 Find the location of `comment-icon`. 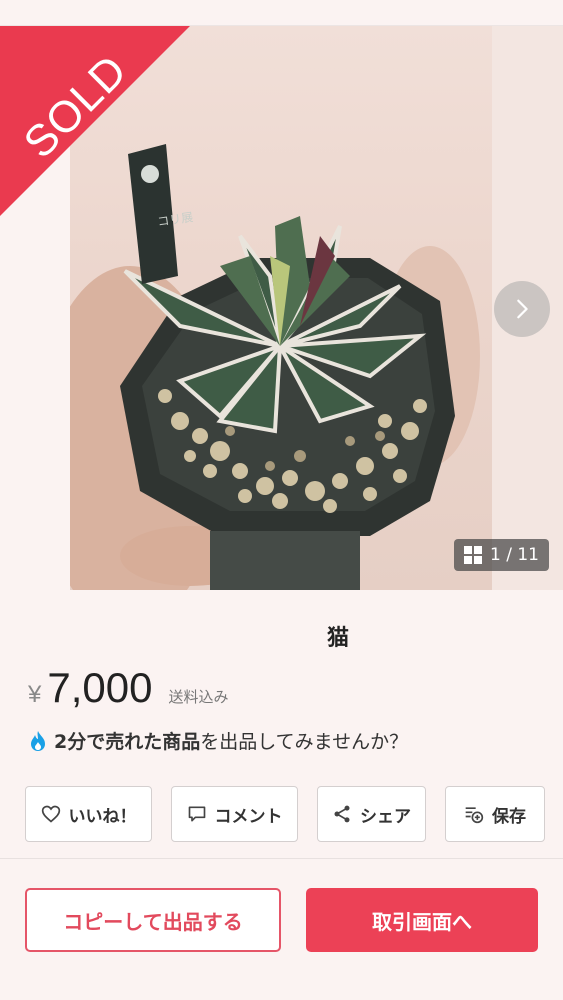

comment-icon is located at coordinates (196, 814).